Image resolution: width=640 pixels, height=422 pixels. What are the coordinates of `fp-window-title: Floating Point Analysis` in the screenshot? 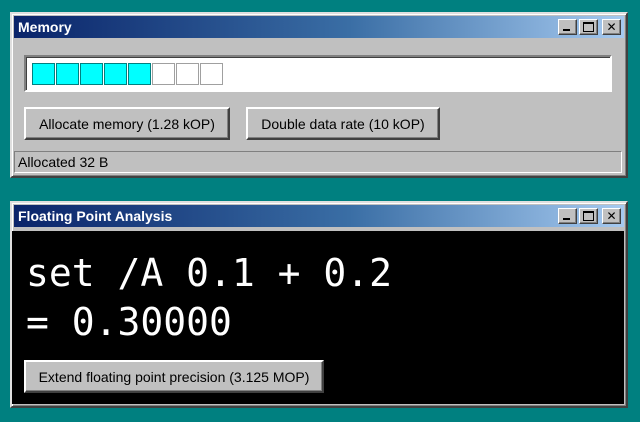 It's located at (95, 216).